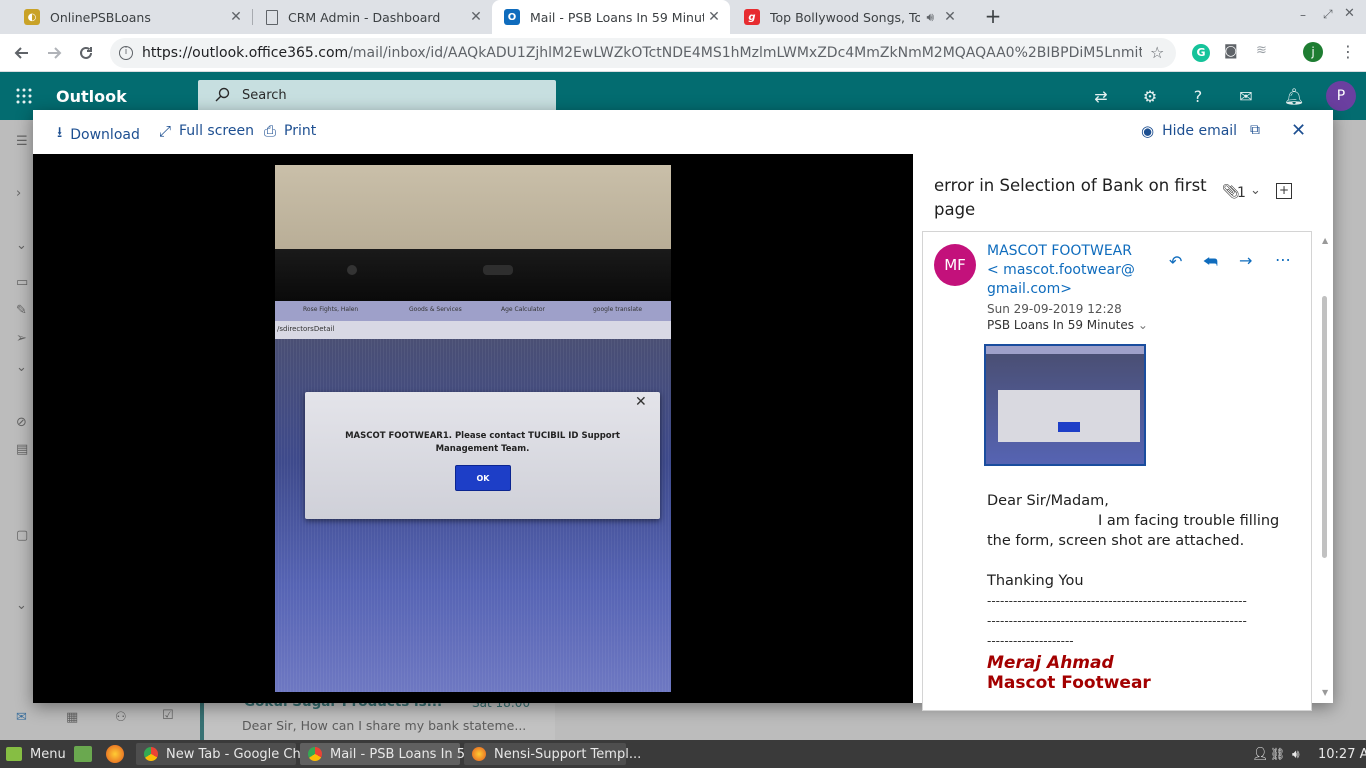  Describe the element at coordinates (1198, 96) in the screenshot. I see `help-icon: ?` at that location.